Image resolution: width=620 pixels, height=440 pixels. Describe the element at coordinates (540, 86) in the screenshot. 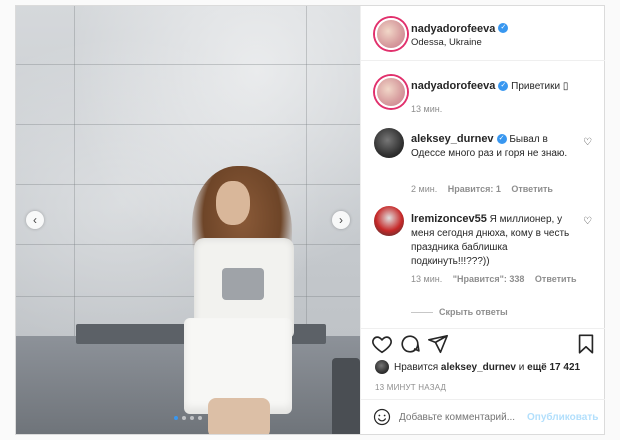

I see `caption-text: Приветики ▯` at that location.